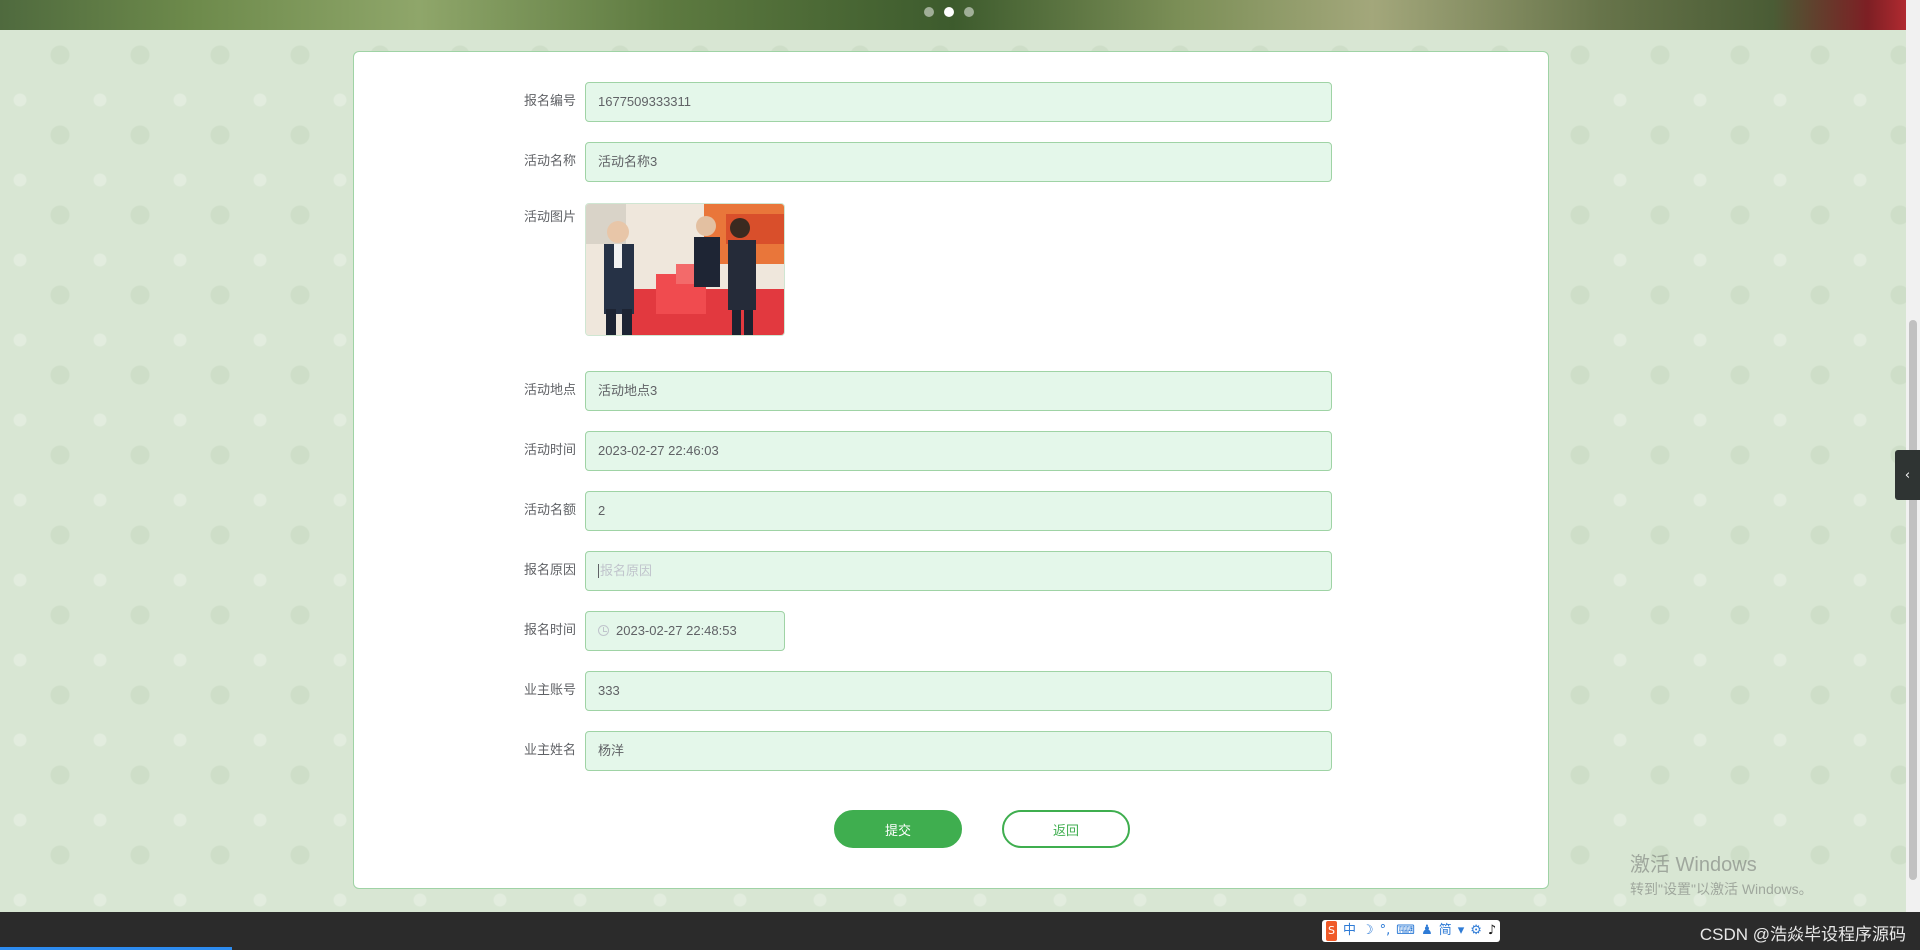  Describe the element at coordinates (1405, 931) in the screenshot. I see `keyboard-icon: ⌨` at that location.